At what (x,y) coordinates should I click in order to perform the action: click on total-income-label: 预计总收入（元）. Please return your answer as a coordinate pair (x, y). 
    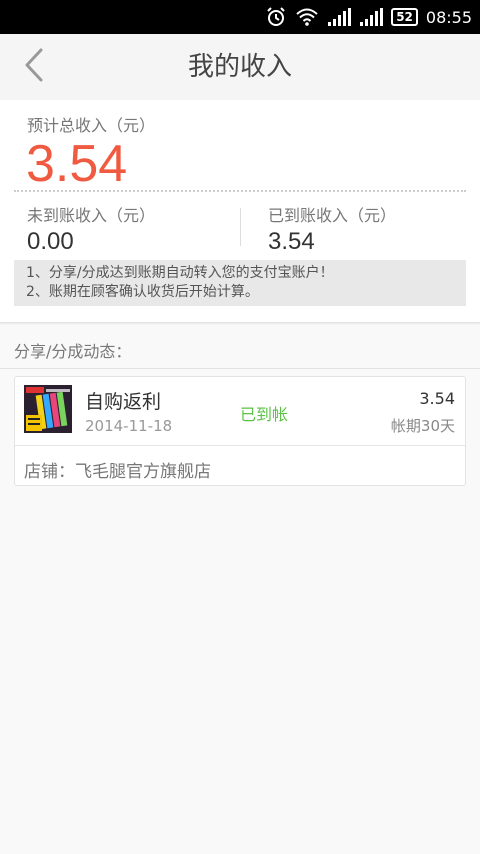
    Looking at the image, I should click on (91, 125).